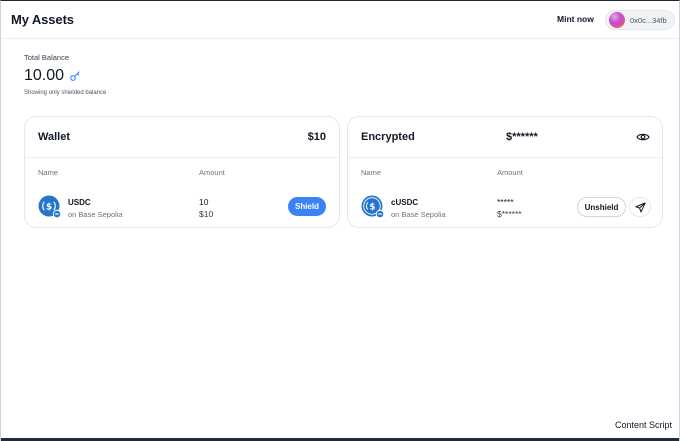 The width and height of the screenshot is (680, 441). I want to click on token-value-hidden: $******, so click(509, 214).